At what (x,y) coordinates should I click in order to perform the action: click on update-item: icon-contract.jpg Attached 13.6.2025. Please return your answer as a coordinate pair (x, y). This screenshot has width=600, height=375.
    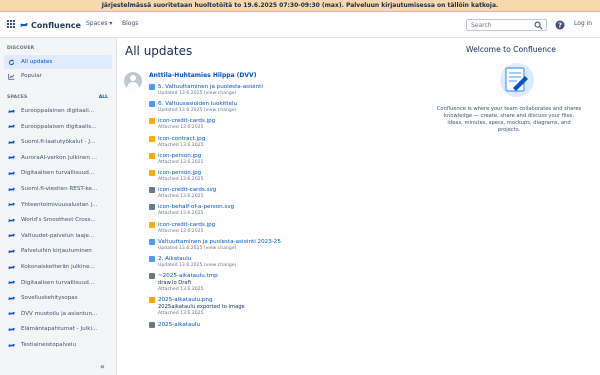
    Looking at the image, I should click on (249, 142).